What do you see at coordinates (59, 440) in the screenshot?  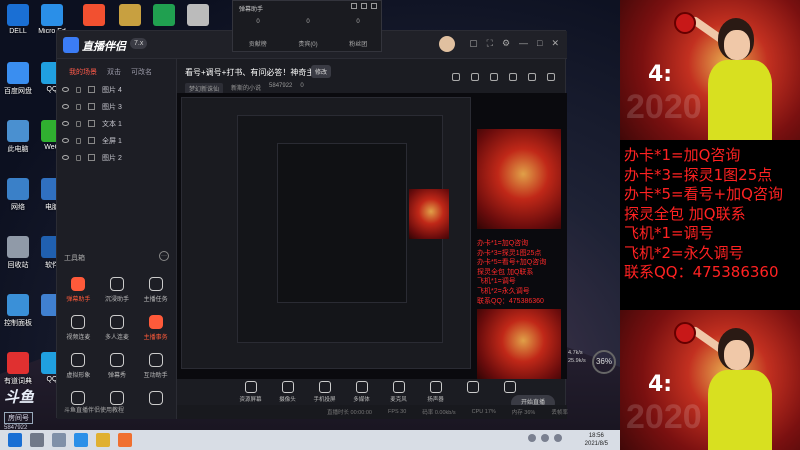 I see `task-view-icon` at bounding box center [59, 440].